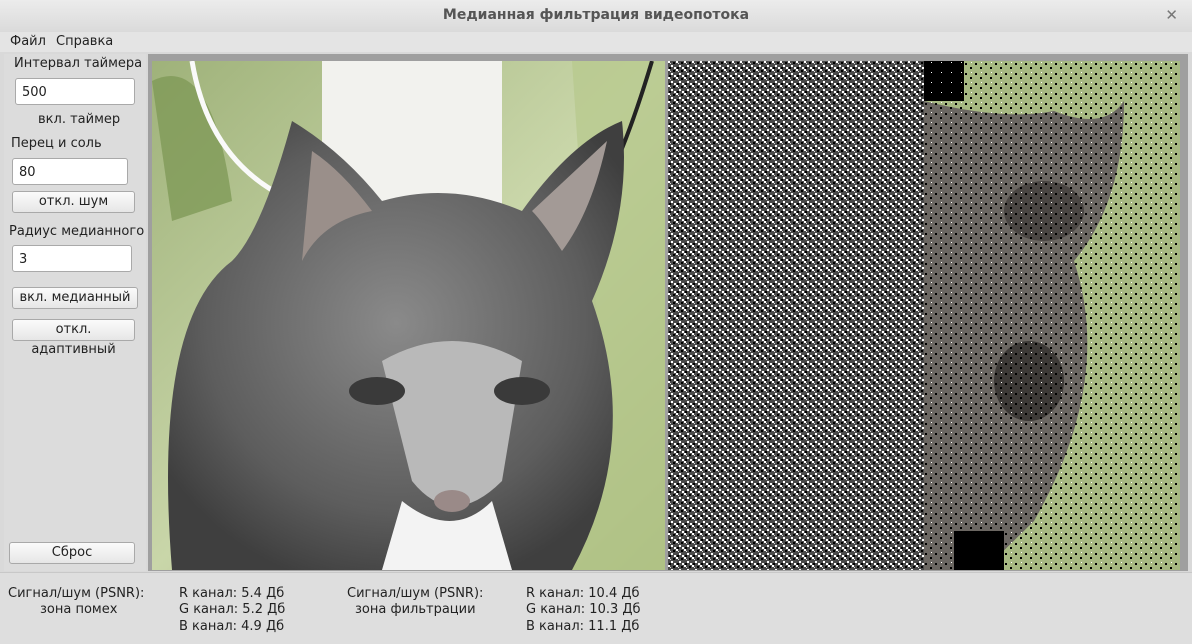 The width and height of the screenshot is (1192, 644). What do you see at coordinates (583, 626) in the screenshot?
I see `right-b-channel: B канал: 11.1 Дб` at bounding box center [583, 626].